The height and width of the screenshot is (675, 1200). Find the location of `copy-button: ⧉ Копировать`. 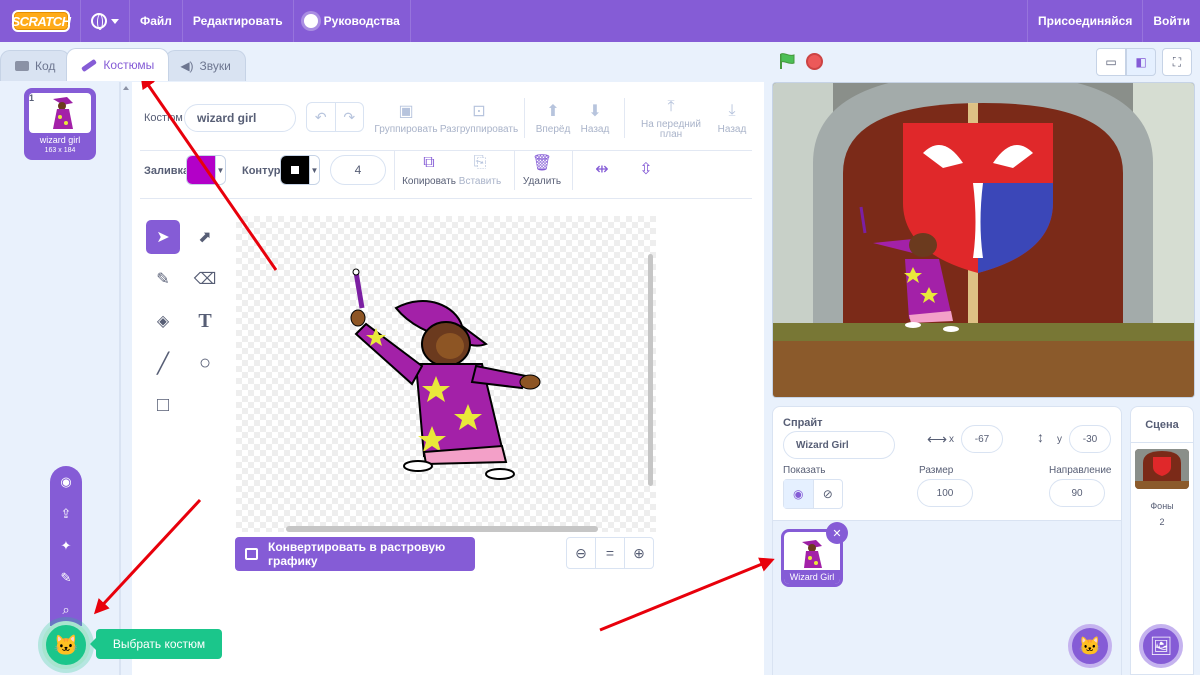

copy-button: ⧉ Копировать is located at coordinates (429, 170).